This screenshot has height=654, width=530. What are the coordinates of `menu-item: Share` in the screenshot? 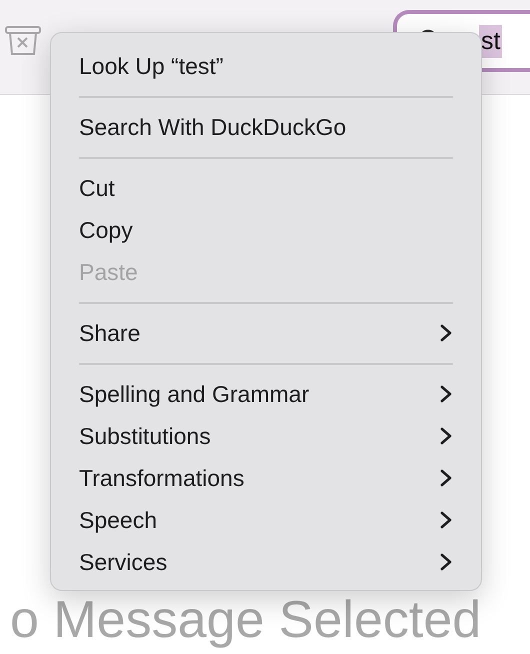 It's located at (266, 333).